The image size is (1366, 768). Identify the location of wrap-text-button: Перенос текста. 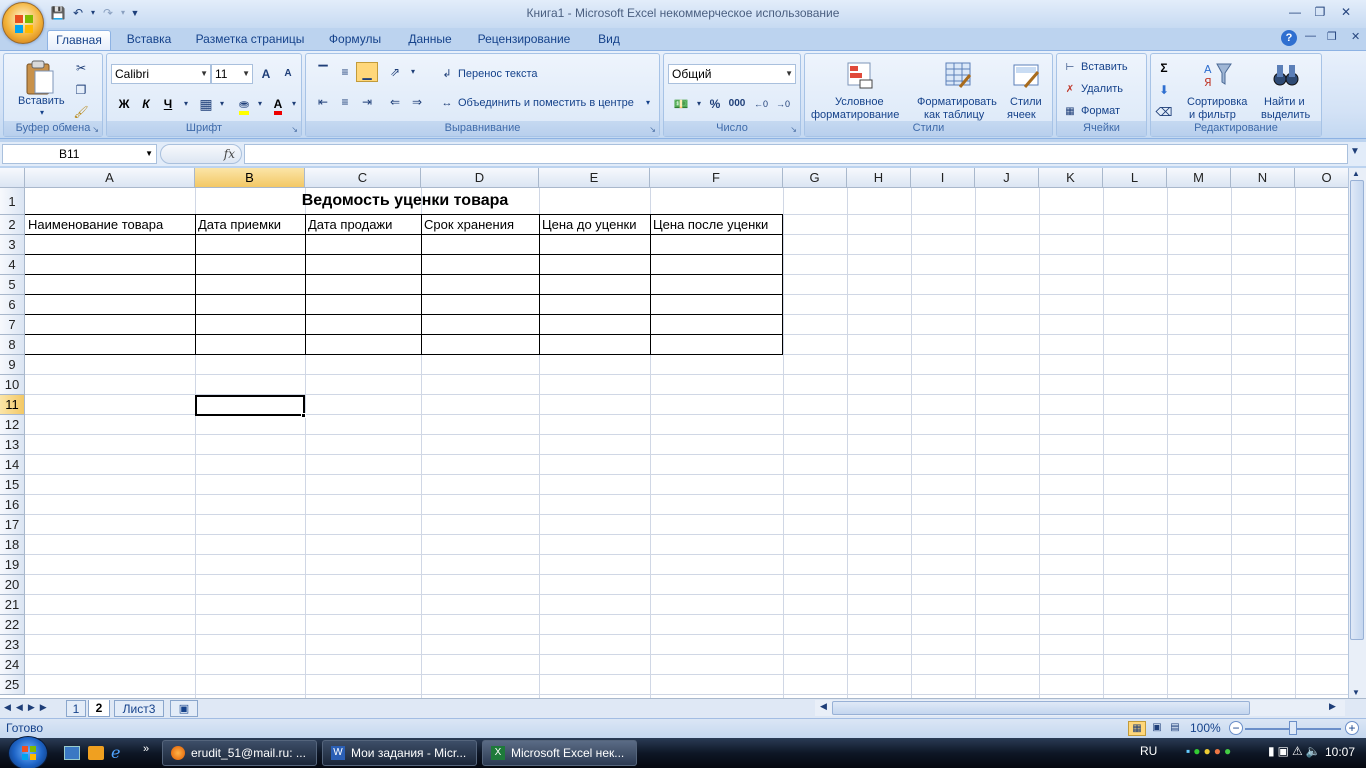
(498, 74).